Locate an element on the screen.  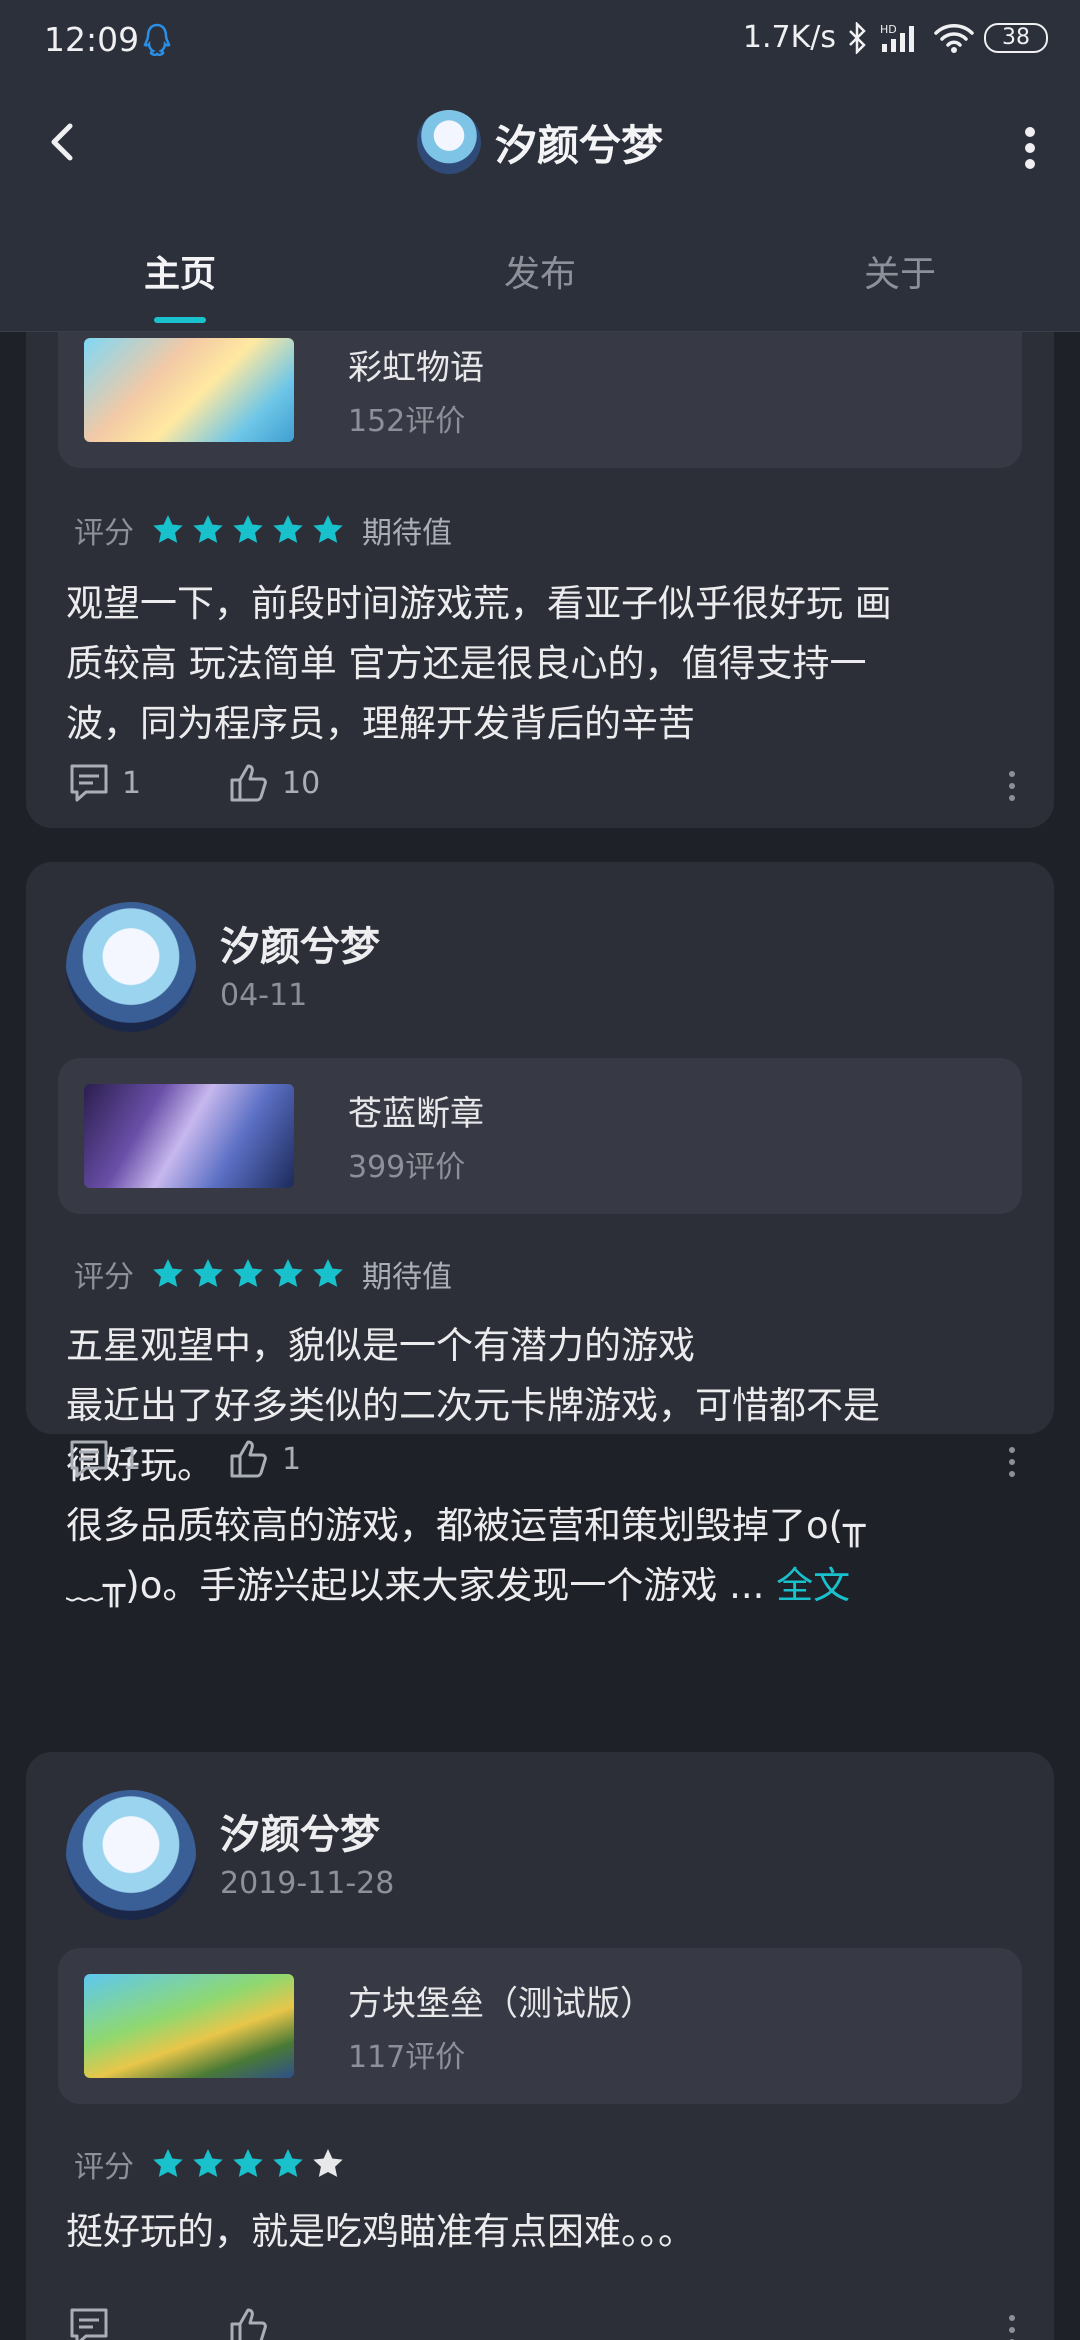
app-header: 汐颜兮梦 is located at coordinates (540, 151).